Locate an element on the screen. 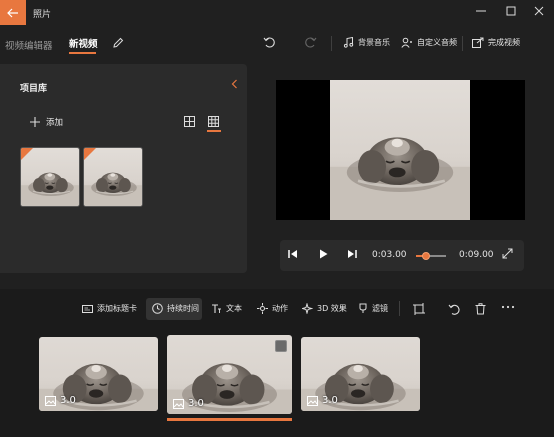  preview-frame is located at coordinates (400, 150).